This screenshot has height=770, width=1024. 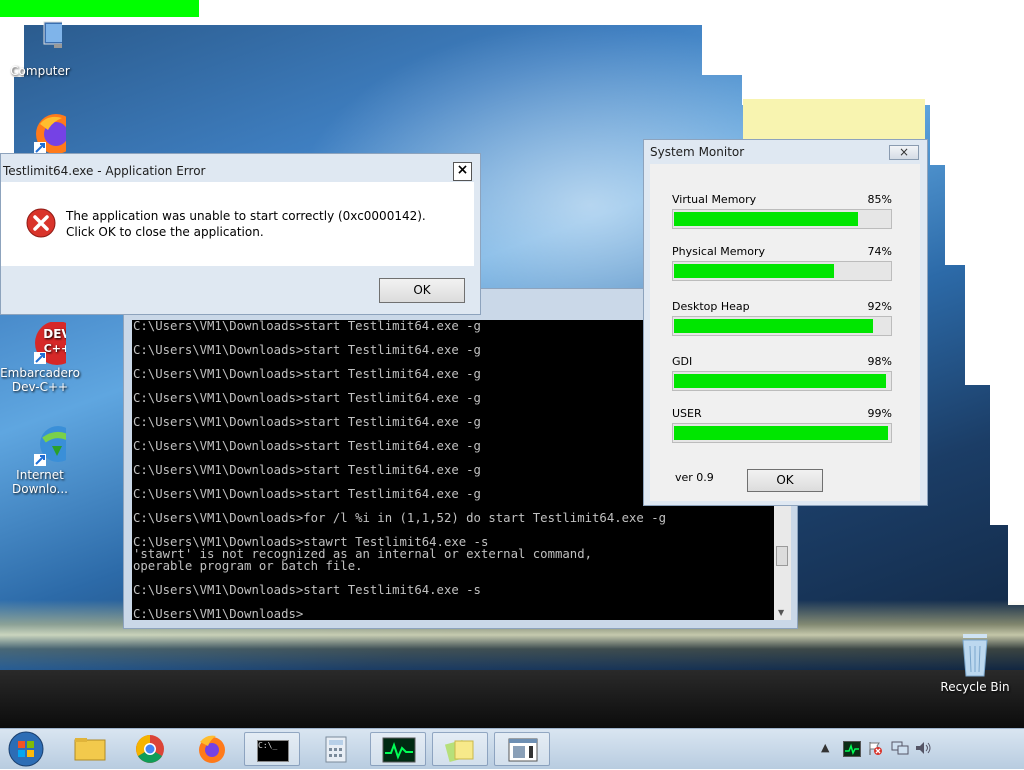 What do you see at coordinates (422, 290) in the screenshot?
I see `dialog-ok-button: OK` at bounding box center [422, 290].